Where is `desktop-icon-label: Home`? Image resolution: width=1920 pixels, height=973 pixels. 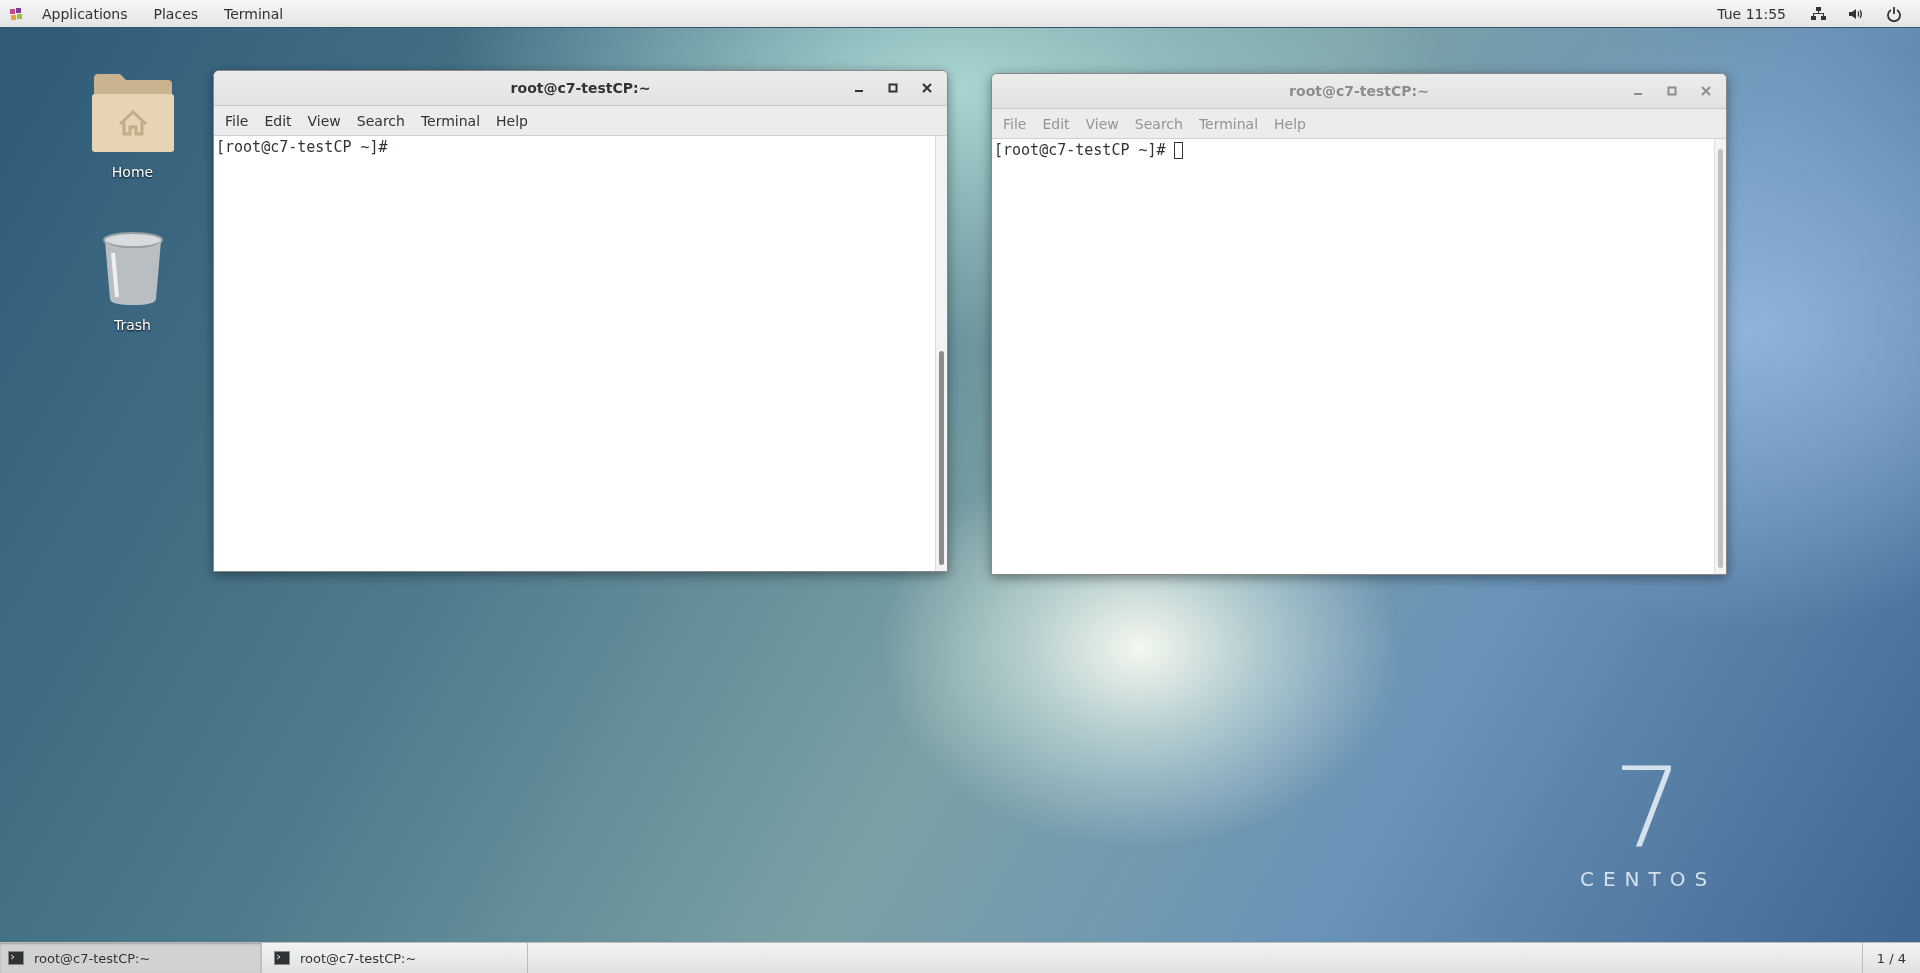
desktop-icon-label: Home is located at coordinates (132, 172).